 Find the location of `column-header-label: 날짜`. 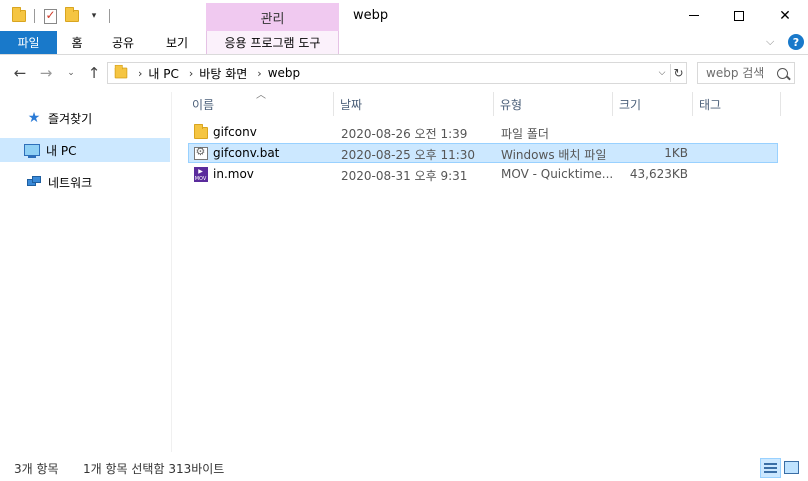

column-header-label: 날짜 is located at coordinates (351, 104).